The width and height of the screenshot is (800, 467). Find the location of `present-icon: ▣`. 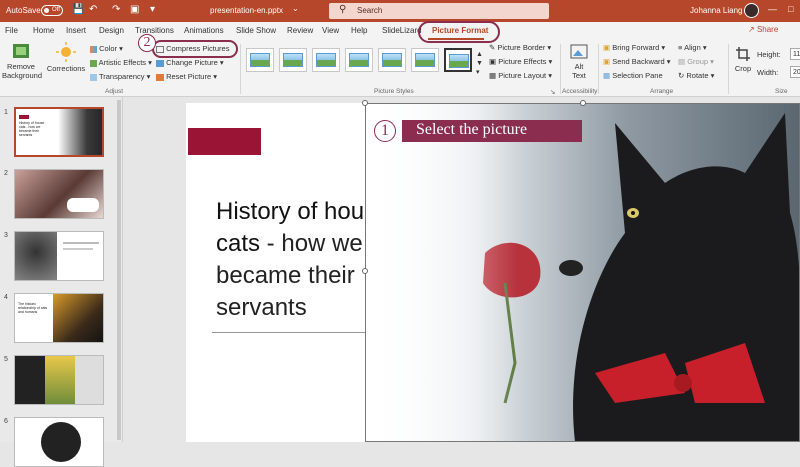

present-icon: ▣ is located at coordinates (134, 9).